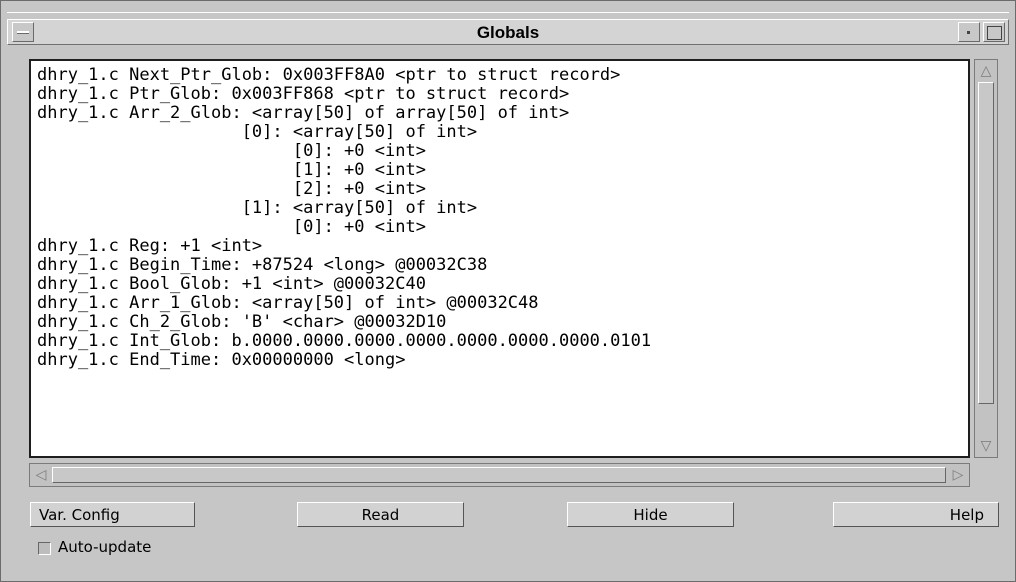  What do you see at coordinates (257, 132) in the screenshot?
I see `globals-line: [0]: <array[50] of int>` at bounding box center [257, 132].